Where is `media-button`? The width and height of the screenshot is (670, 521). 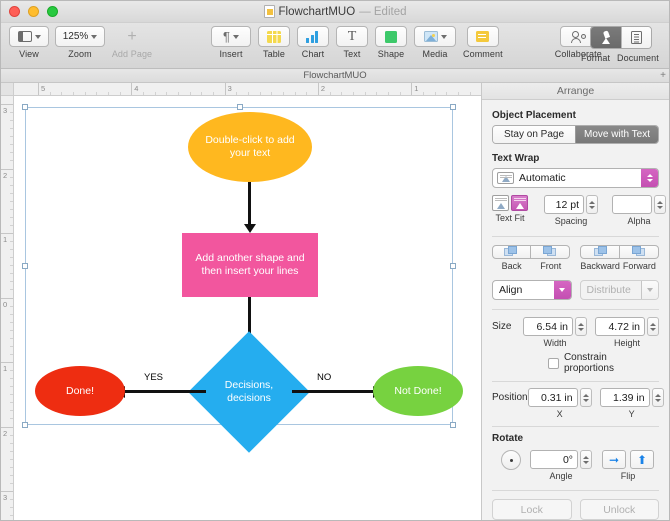
media-button is located at coordinates (435, 36).